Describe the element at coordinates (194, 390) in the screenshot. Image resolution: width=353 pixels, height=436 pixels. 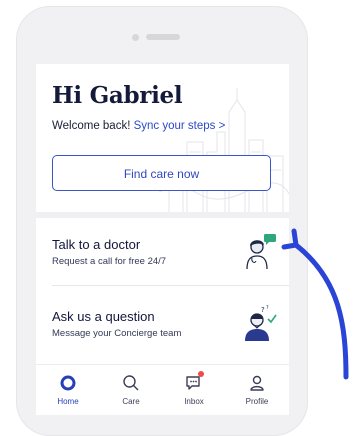
I see `tab-inbox: Inbox` at that location.